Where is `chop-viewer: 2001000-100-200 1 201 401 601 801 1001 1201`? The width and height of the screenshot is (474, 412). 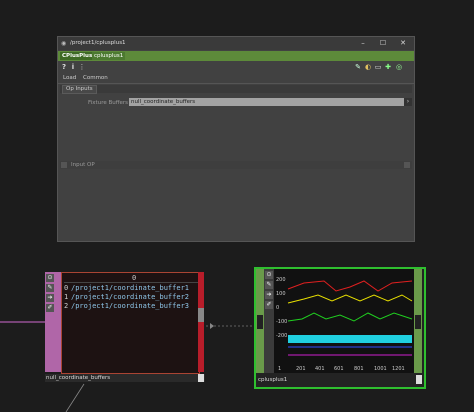
chop-viewer: 2001000-100-200 1 201 401 601 801 1001 1201 is located at coordinates (344, 321).